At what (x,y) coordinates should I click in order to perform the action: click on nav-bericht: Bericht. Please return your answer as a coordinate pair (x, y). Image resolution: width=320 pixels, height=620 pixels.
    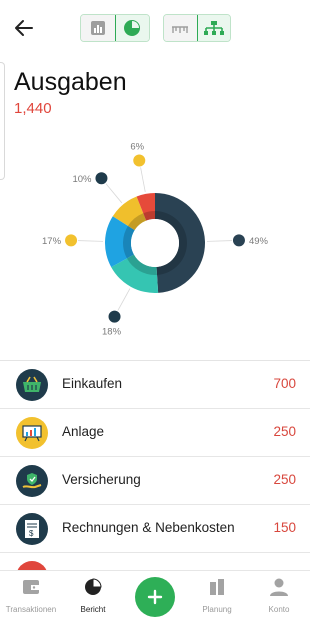
    Looking at the image, I should click on (93, 595).